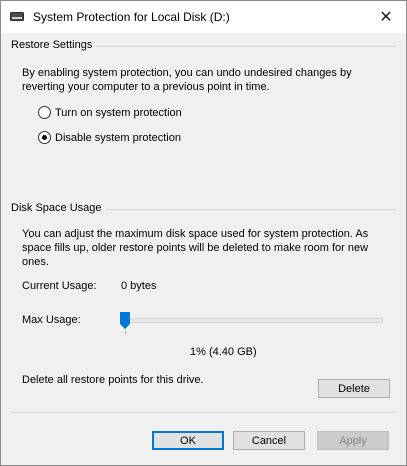  What do you see at coordinates (51, 320) in the screenshot?
I see `max-usage-label: Max Usage:` at bounding box center [51, 320].